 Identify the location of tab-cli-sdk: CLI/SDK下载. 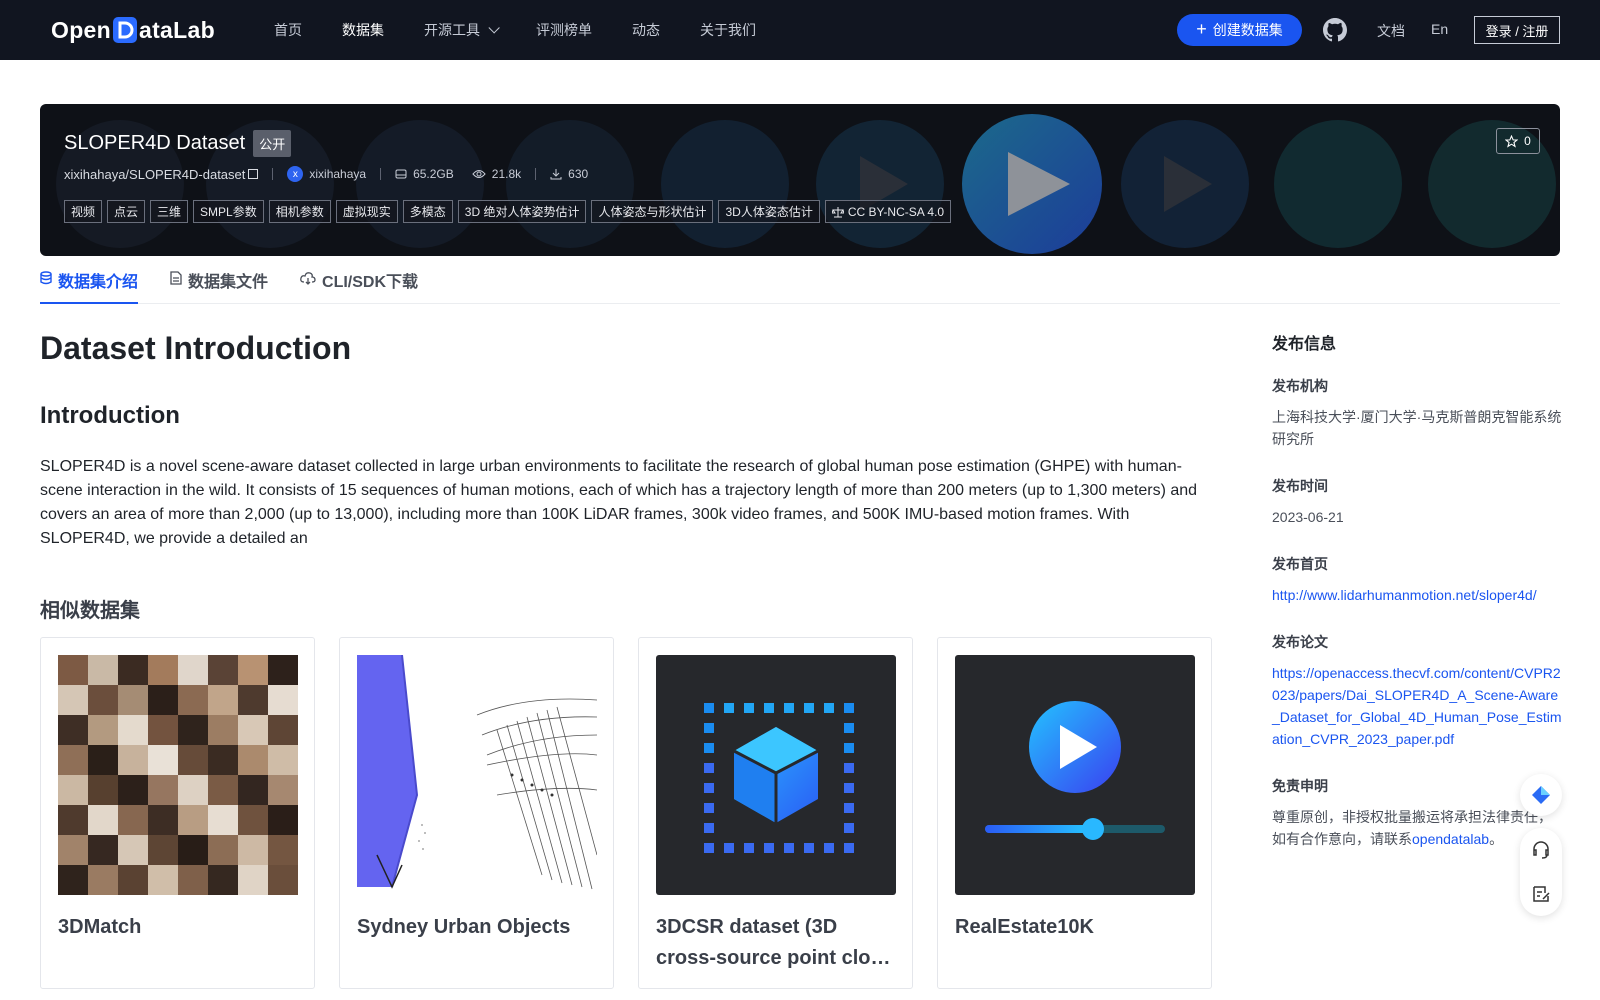
(359, 286).